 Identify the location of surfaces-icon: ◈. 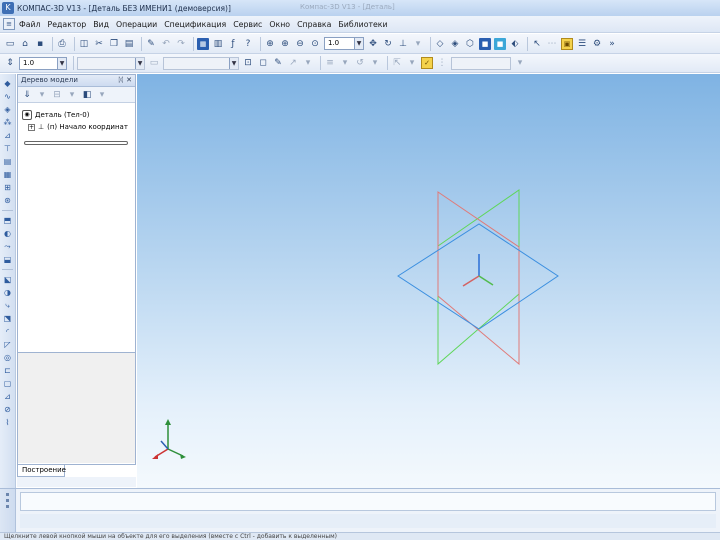
(7, 109).